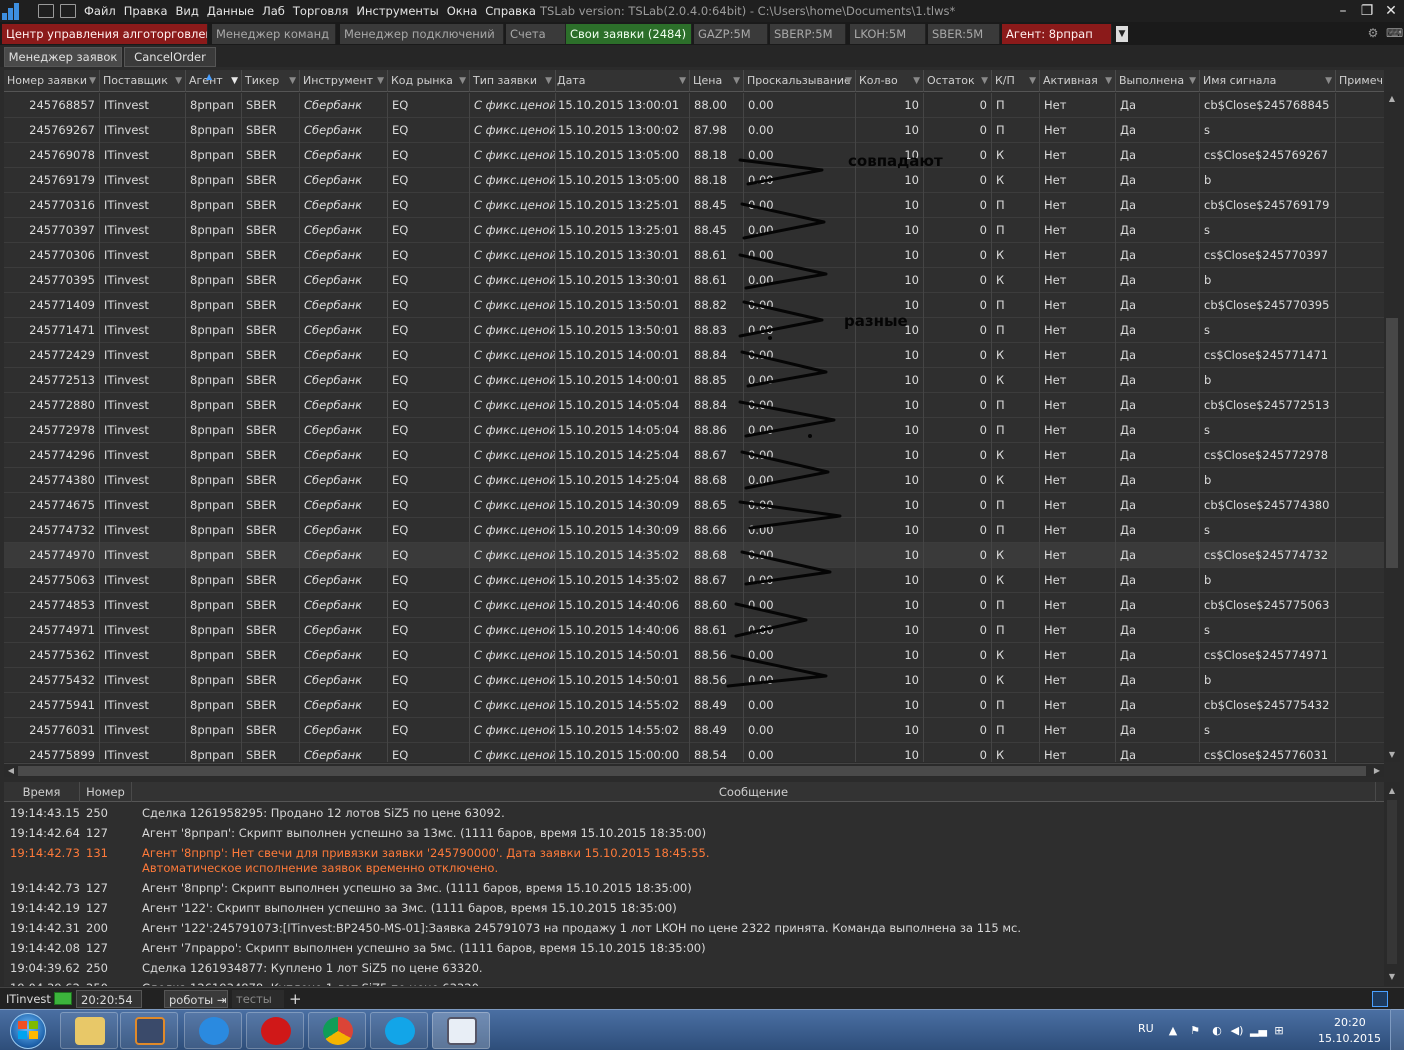 The height and width of the screenshot is (1050, 1404). What do you see at coordinates (170, 57) in the screenshot?
I see `tab-cancel-order: CancelOrder` at bounding box center [170, 57].